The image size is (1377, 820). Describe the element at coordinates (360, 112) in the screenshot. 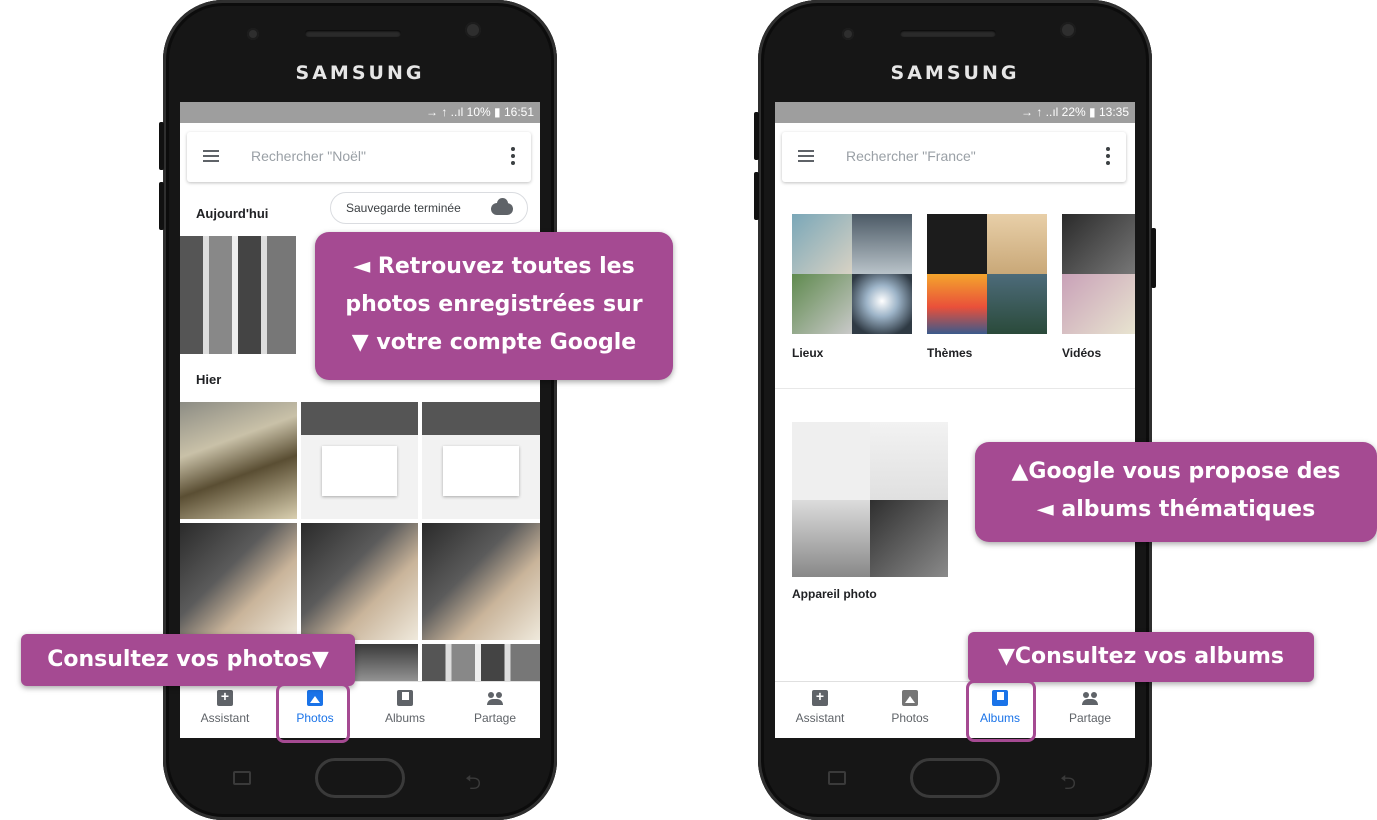

I see `status-bar: → ↑ ..ıl 10% ▮ 16:51` at that location.